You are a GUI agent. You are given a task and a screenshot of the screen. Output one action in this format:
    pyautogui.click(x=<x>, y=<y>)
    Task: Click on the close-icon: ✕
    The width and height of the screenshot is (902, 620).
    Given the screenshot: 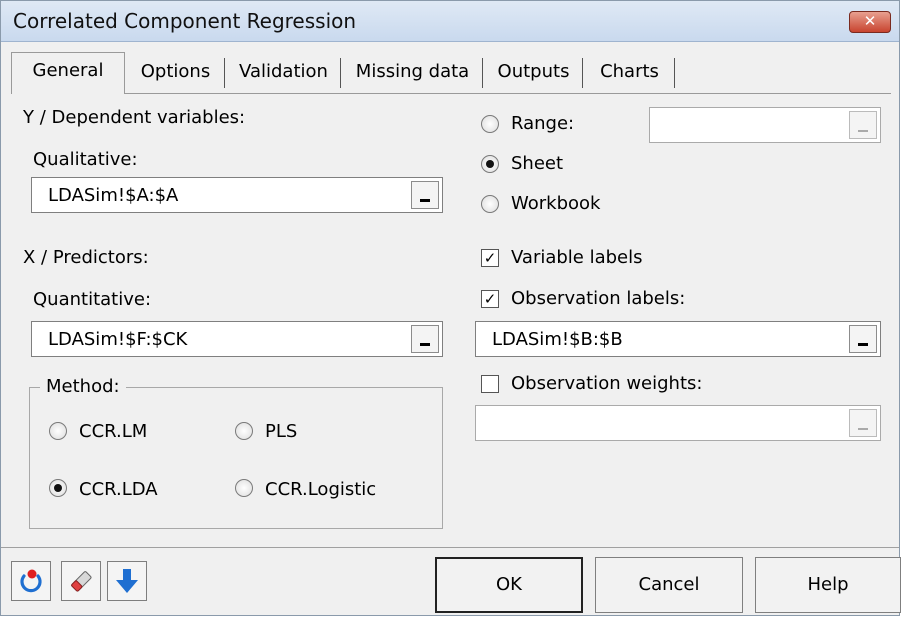 What is the action you would take?
    pyautogui.click(x=870, y=21)
    